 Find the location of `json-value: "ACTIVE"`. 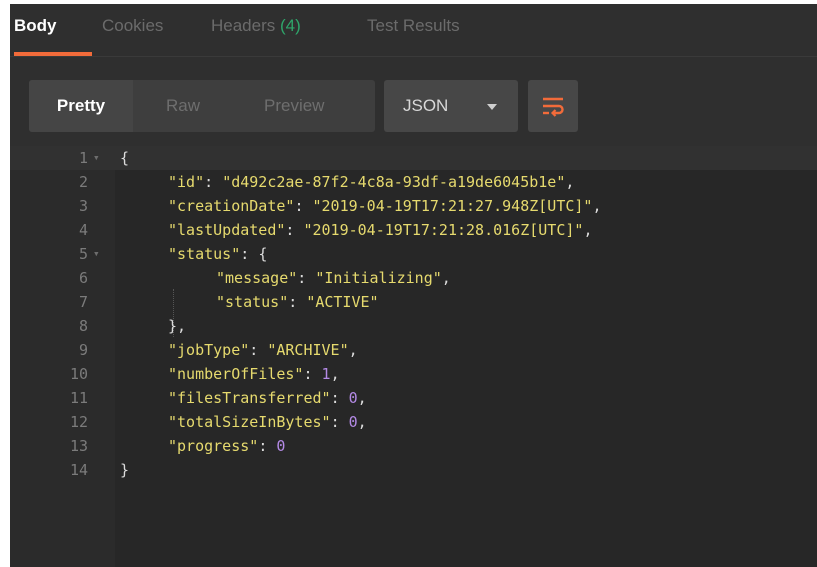

json-value: "ACTIVE" is located at coordinates (342, 302).